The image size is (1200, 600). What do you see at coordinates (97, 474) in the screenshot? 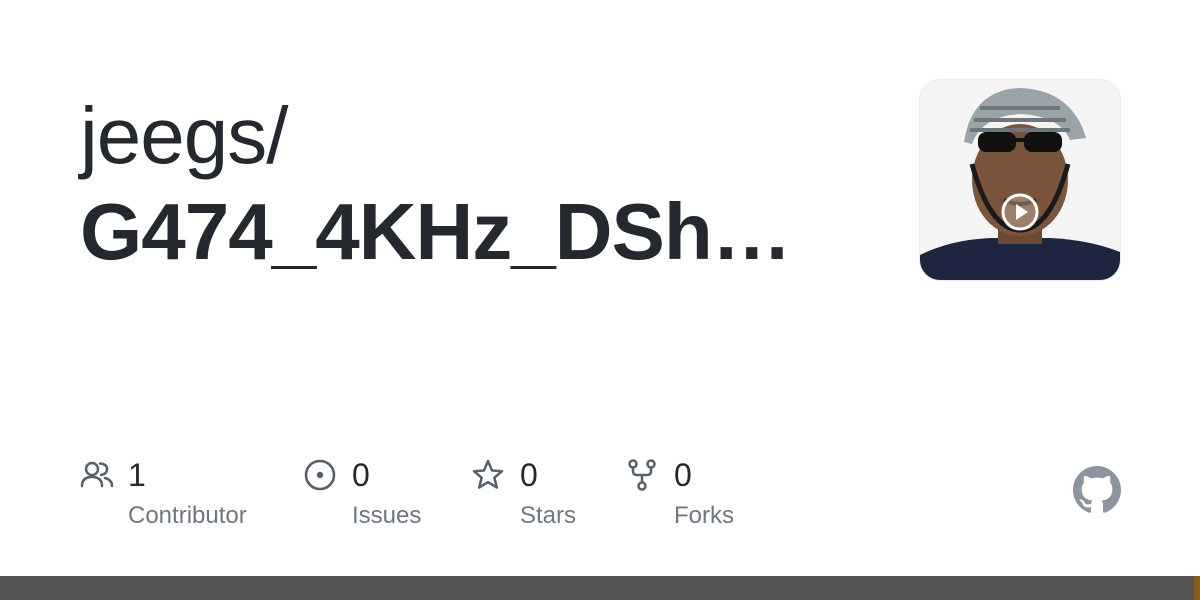
I see `people-icon` at bounding box center [97, 474].